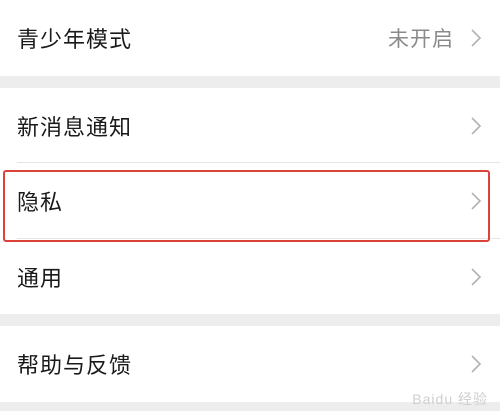 This screenshot has height=411, width=500. I want to click on settings-item-status: 未开启, so click(421, 39).